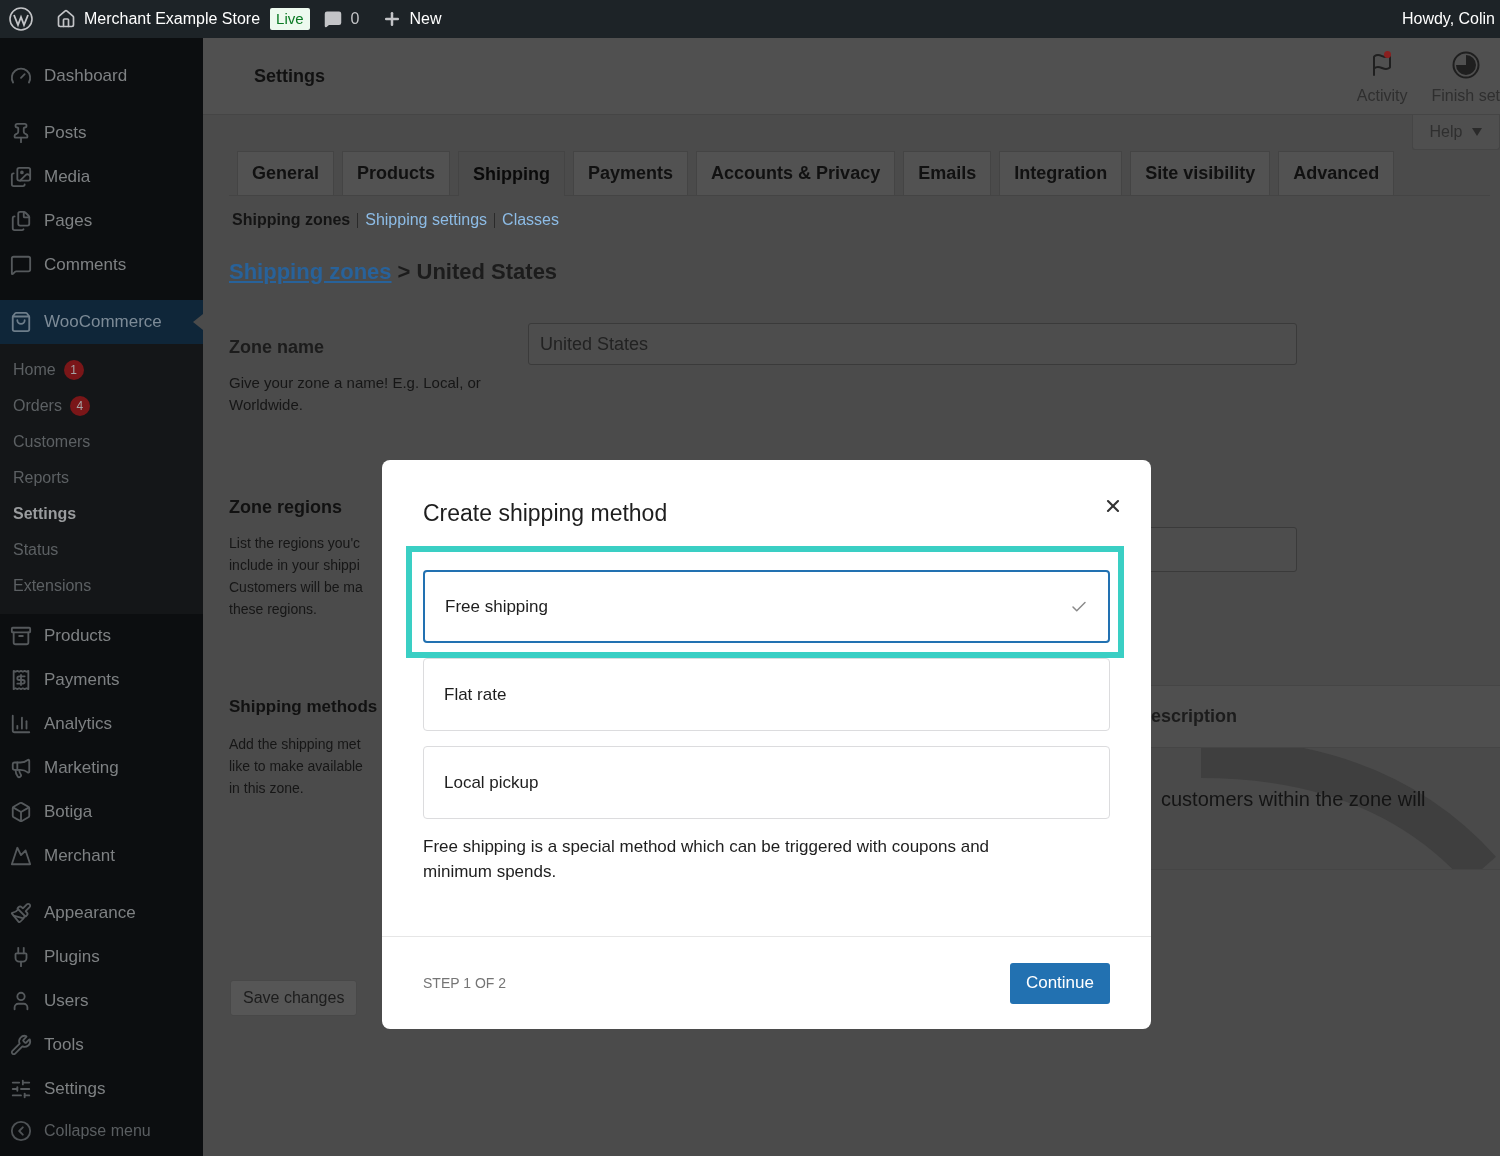  I want to click on page-title: Settings, so click(289, 76).